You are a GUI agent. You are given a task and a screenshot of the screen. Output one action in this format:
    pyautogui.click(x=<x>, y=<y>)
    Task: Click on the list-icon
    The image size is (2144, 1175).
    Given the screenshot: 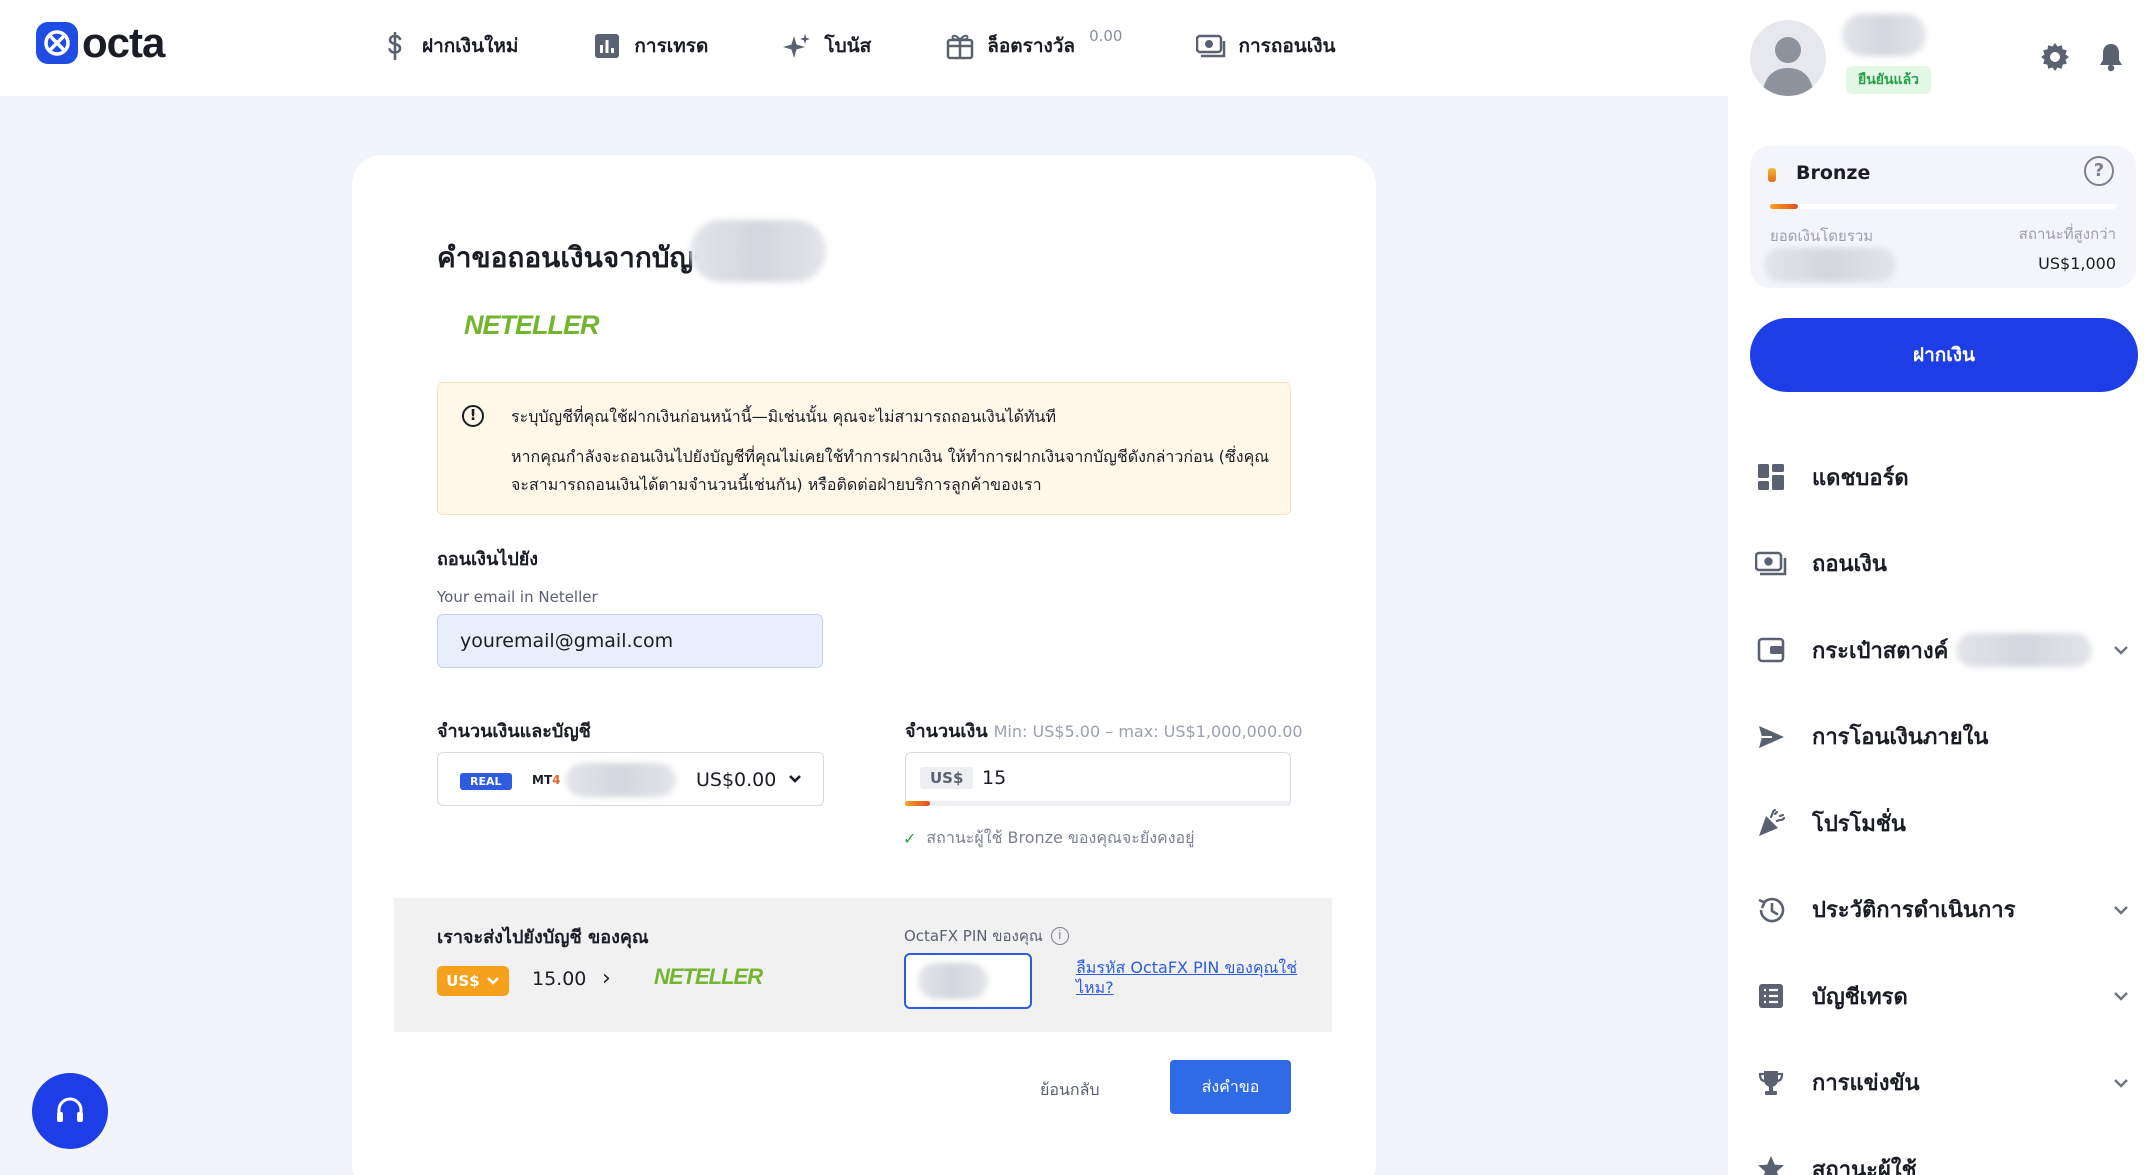 What is the action you would take?
    pyautogui.click(x=1771, y=996)
    